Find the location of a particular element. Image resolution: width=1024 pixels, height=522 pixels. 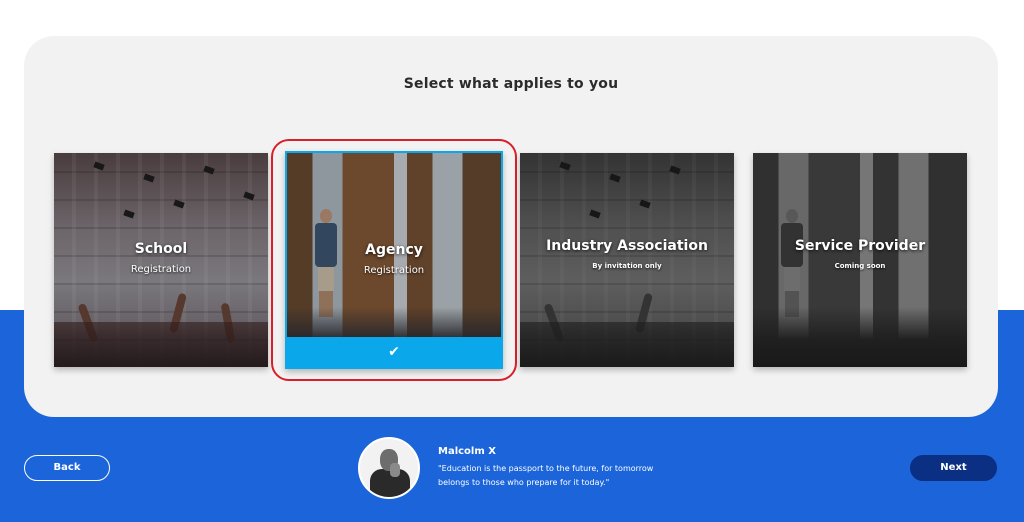

back-button: Back is located at coordinates (67, 468).